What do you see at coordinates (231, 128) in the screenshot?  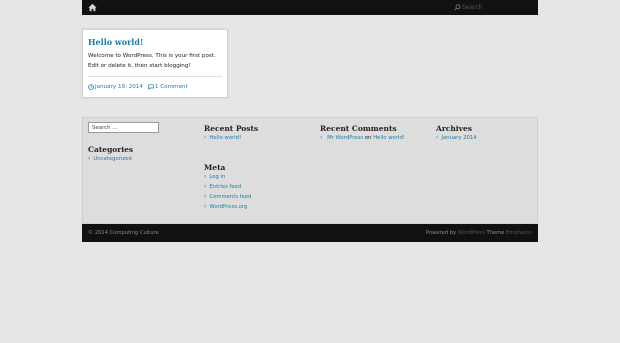 I see `recent-posts-widget-title: Recent Posts` at bounding box center [231, 128].